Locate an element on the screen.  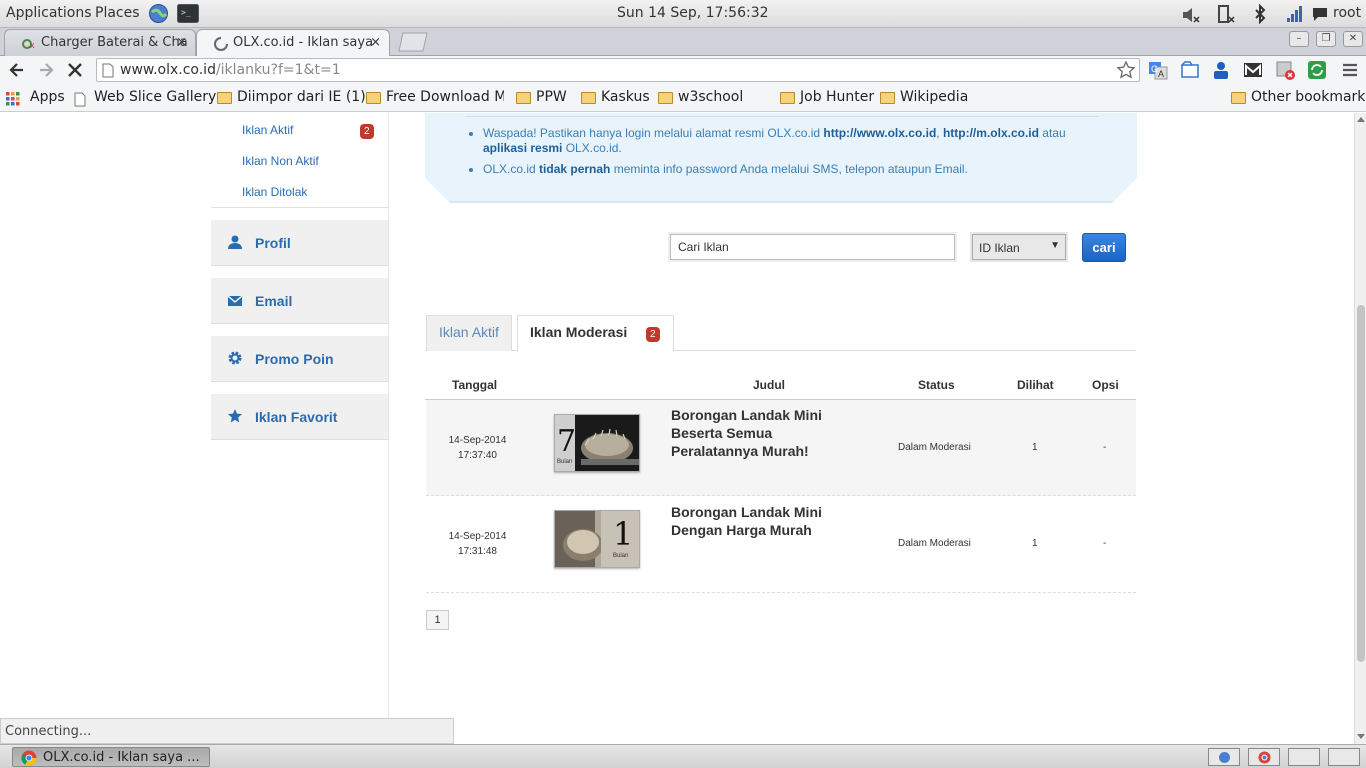
pagination-page-1: 1 is located at coordinates (437, 620).